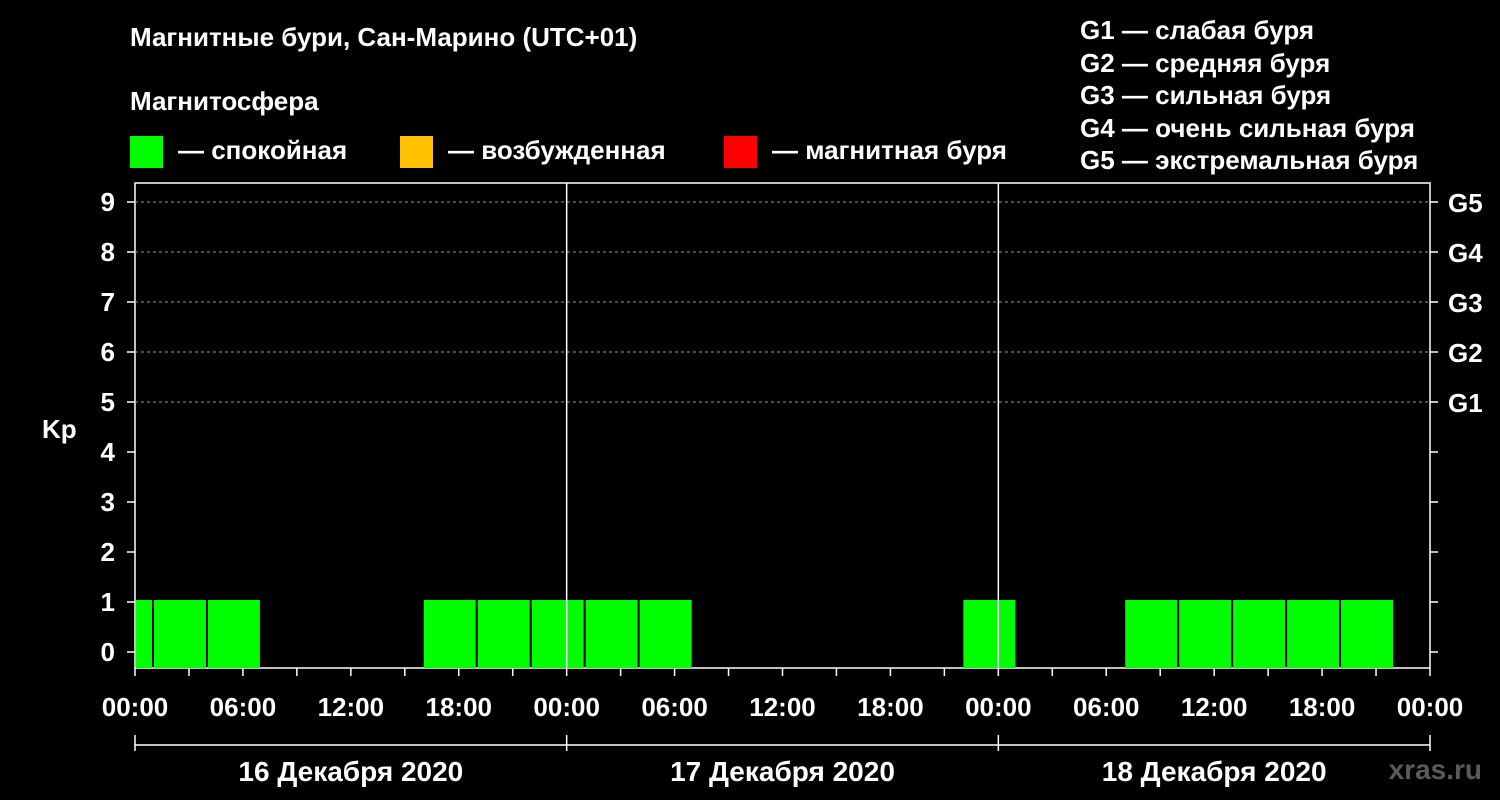  Describe the element at coordinates (108, 302) in the screenshot. I see `y-tick-label: 7` at that location.